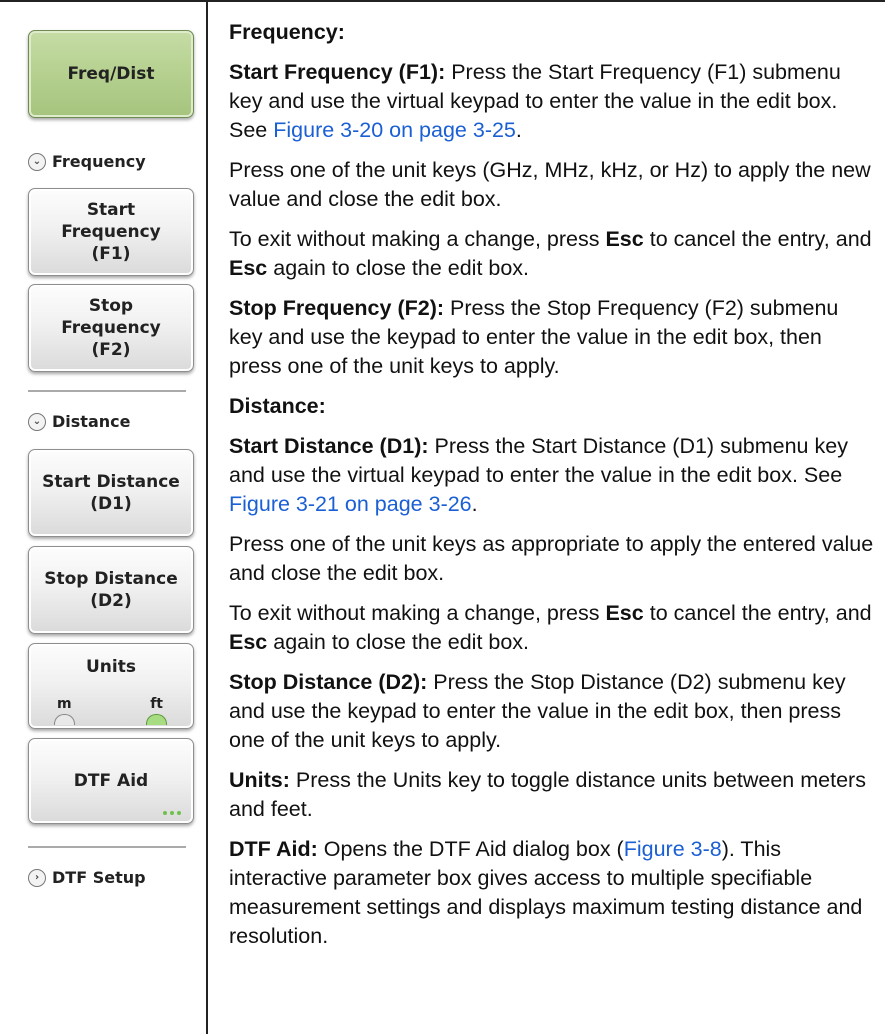 The width and height of the screenshot is (885, 1034). I want to click on stop-distance-button: Stop Distance (D2), so click(111, 590).